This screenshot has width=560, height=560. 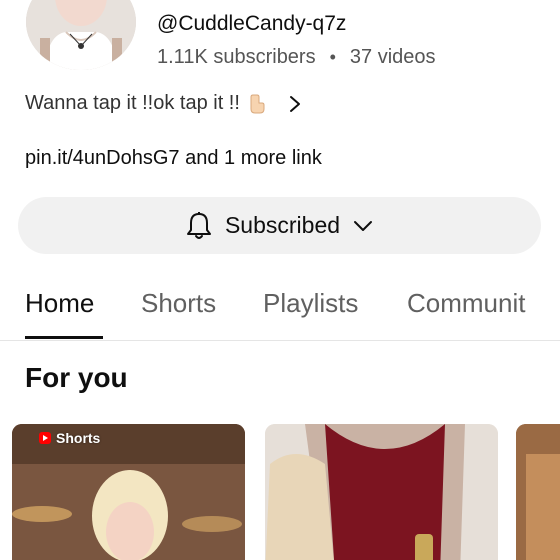 I want to click on channel-handle: @CuddleCandy-q7z, so click(x=252, y=23).